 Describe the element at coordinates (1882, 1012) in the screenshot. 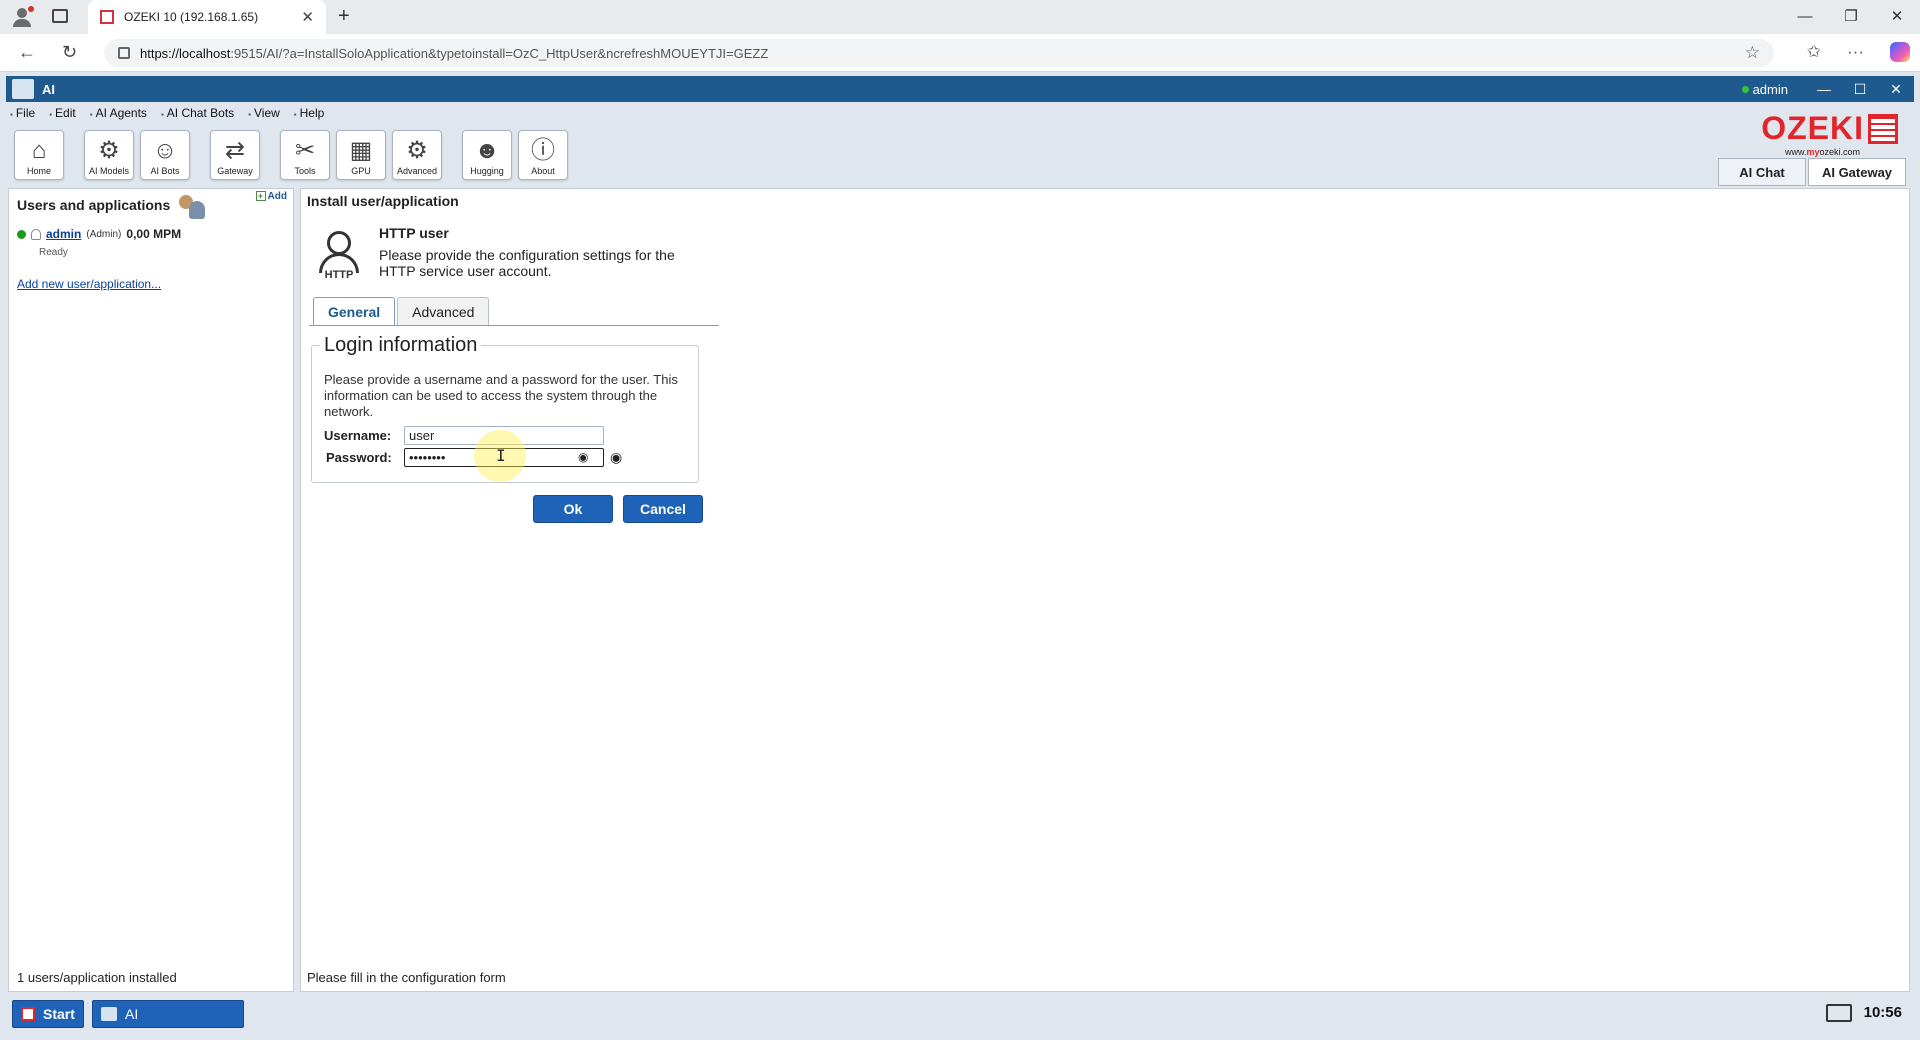

I see `clock: 10:56` at that location.